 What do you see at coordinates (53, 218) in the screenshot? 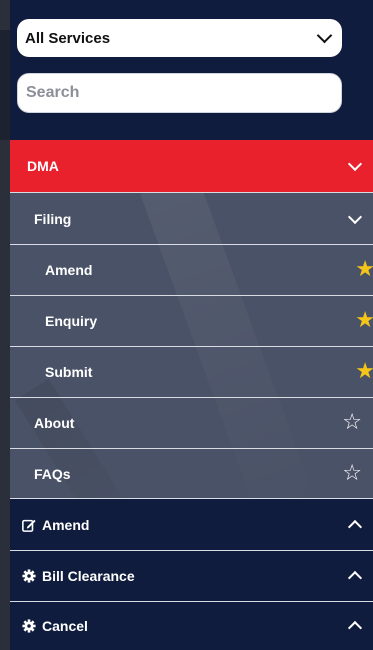
I see `menu-item-filing-label: Filing` at bounding box center [53, 218].